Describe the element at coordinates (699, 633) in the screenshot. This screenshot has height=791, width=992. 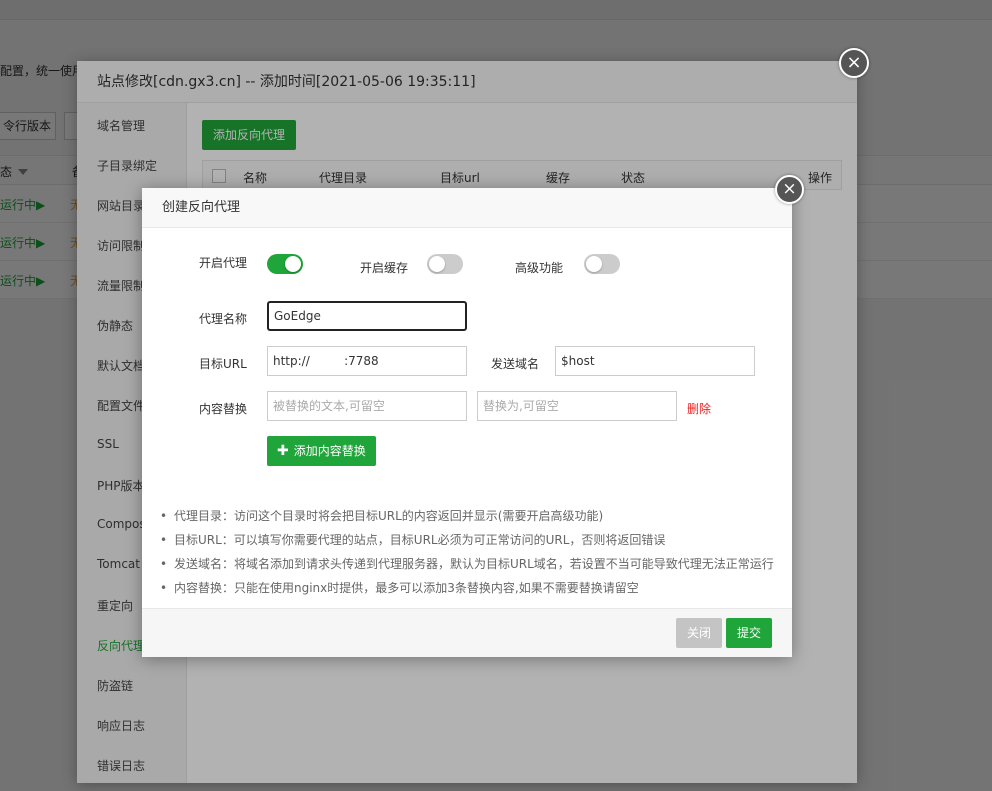
I see `close-button: 关闭` at that location.